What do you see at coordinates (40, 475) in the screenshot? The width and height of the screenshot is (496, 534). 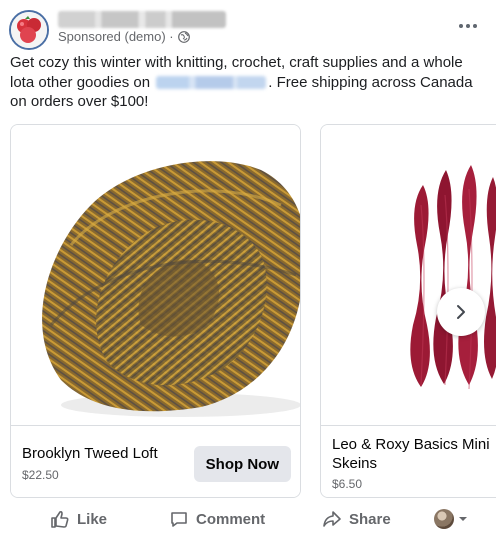 I see `product-price: $22.50` at bounding box center [40, 475].